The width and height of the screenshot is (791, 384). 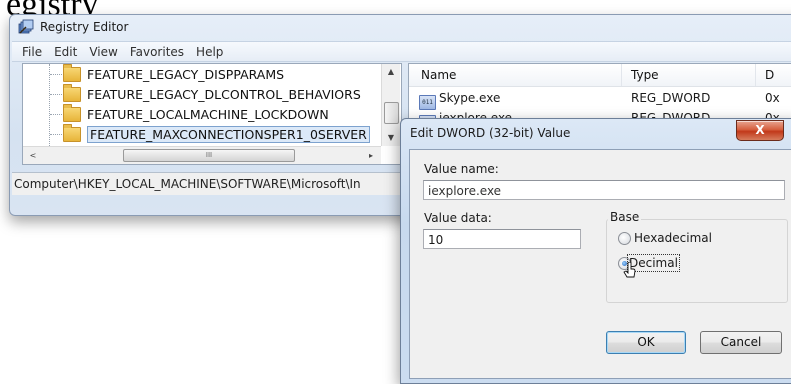 What do you see at coordinates (157, 52) in the screenshot?
I see `menu-favorites: Favorites` at bounding box center [157, 52].